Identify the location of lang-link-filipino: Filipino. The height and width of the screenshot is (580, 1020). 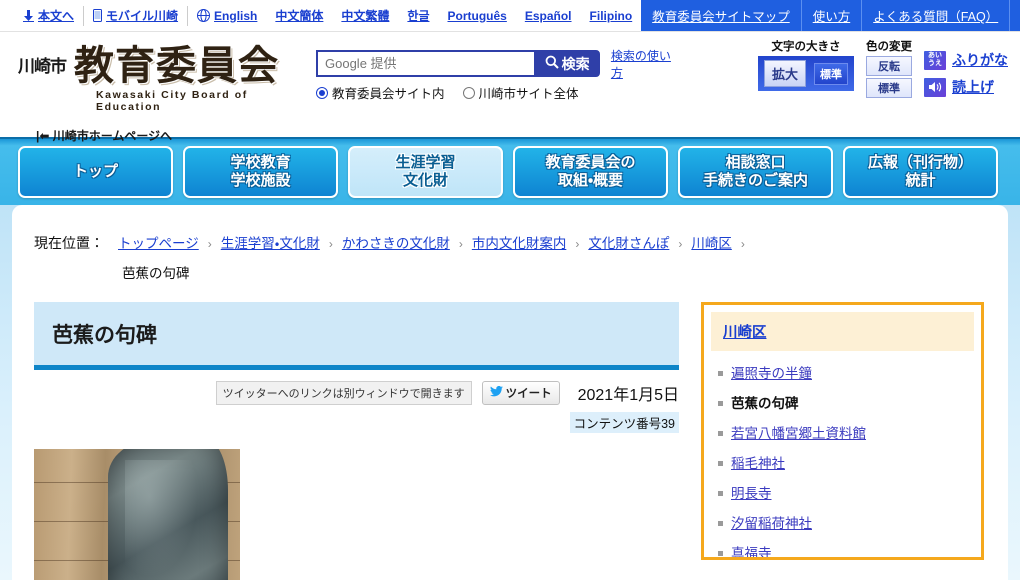
(611, 16).